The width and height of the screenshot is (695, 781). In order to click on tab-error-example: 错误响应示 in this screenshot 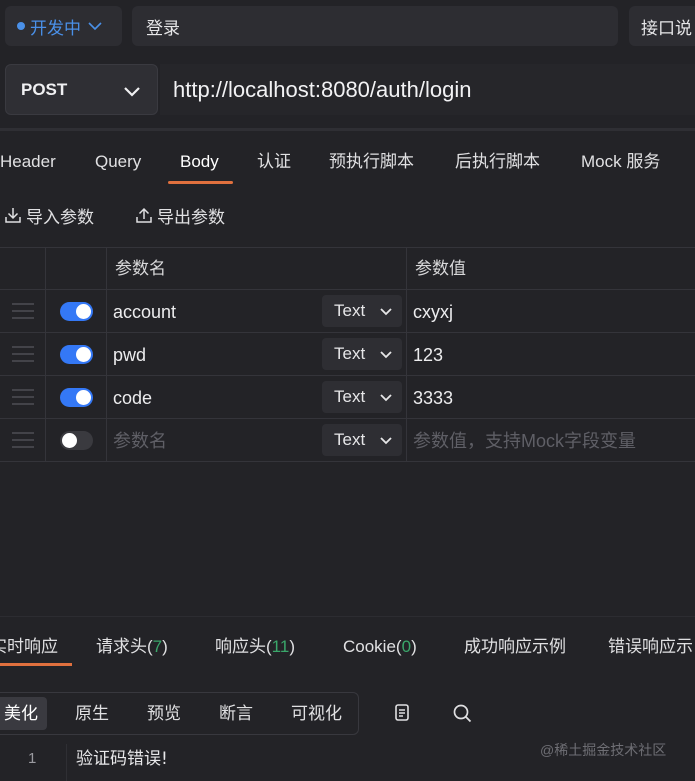, I will do `click(650, 648)`.